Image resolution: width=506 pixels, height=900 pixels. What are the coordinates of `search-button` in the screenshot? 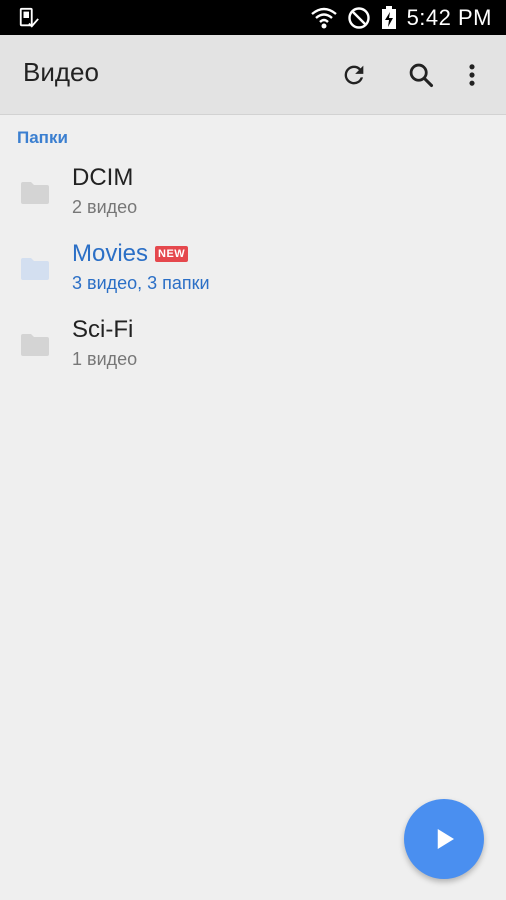 It's located at (421, 75).